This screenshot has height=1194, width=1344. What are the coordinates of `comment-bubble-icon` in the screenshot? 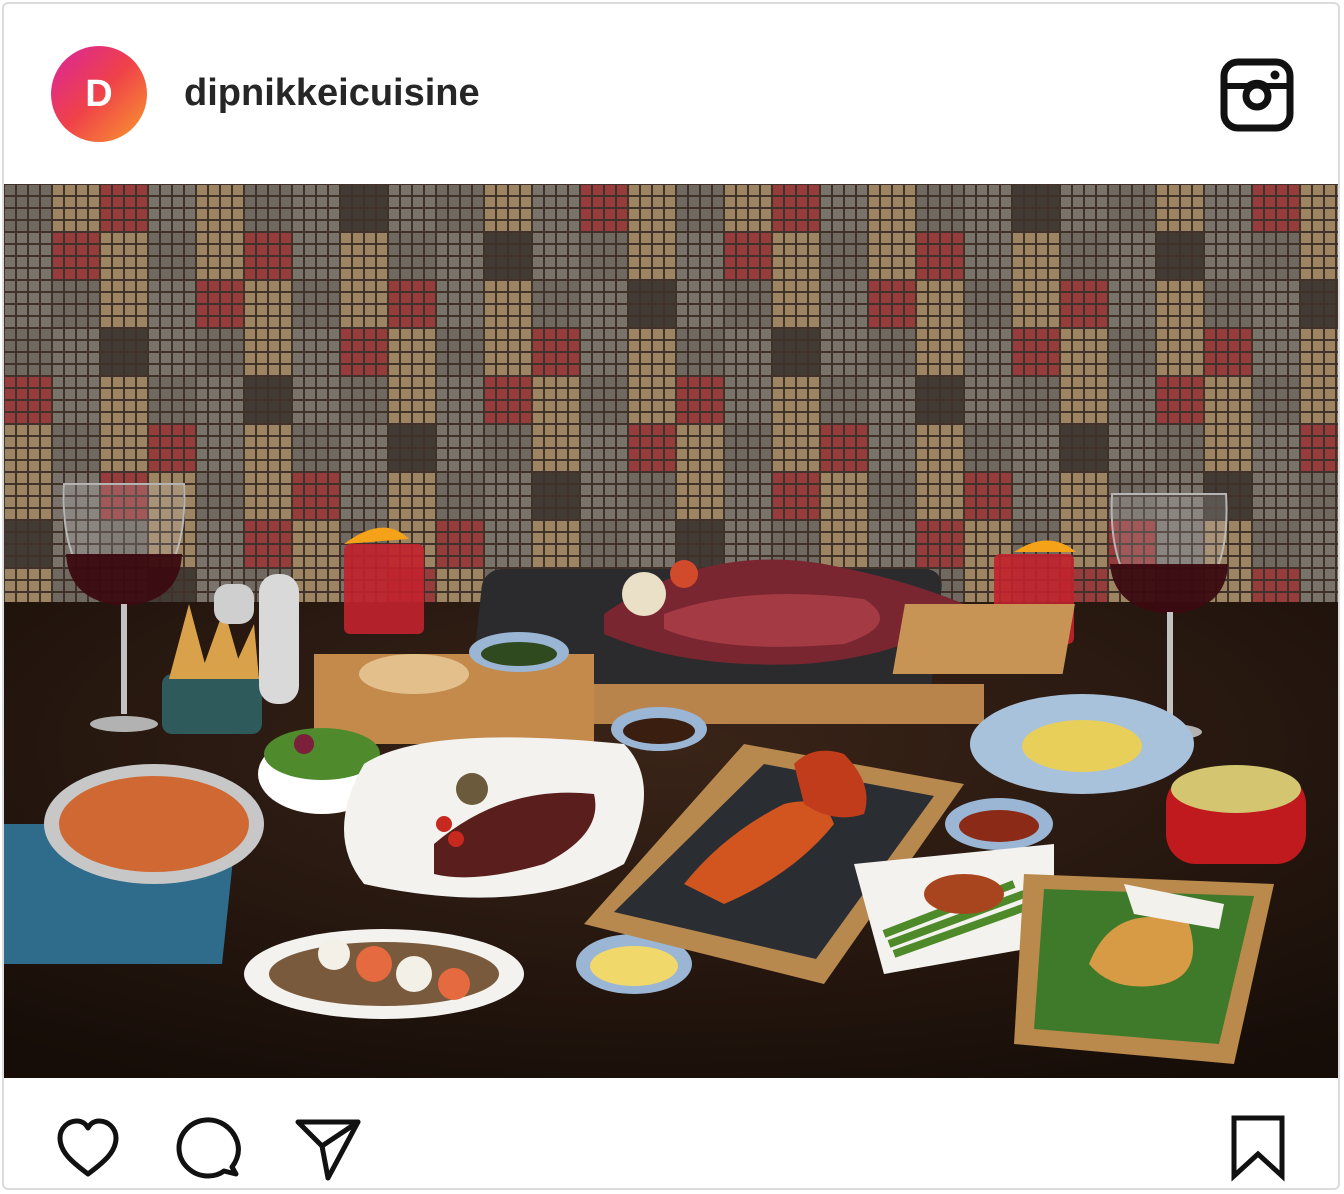 It's located at (208, 1148).